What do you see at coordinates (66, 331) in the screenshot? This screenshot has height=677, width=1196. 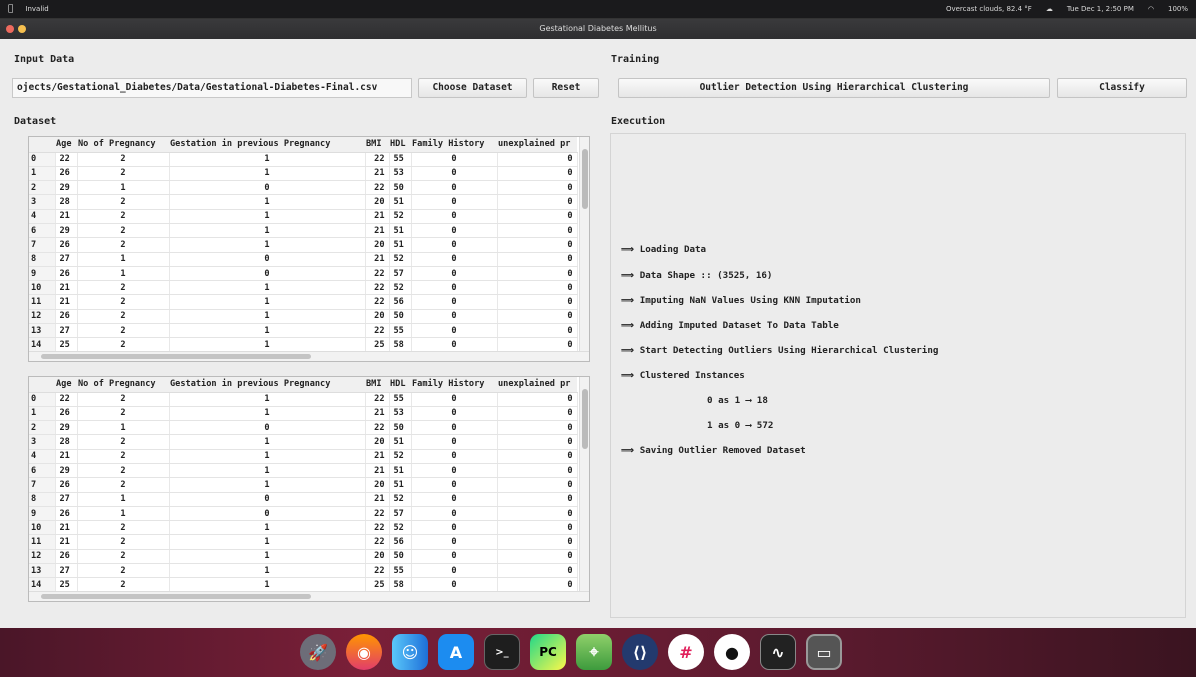 I see `table-cell: 27` at bounding box center [66, 331].